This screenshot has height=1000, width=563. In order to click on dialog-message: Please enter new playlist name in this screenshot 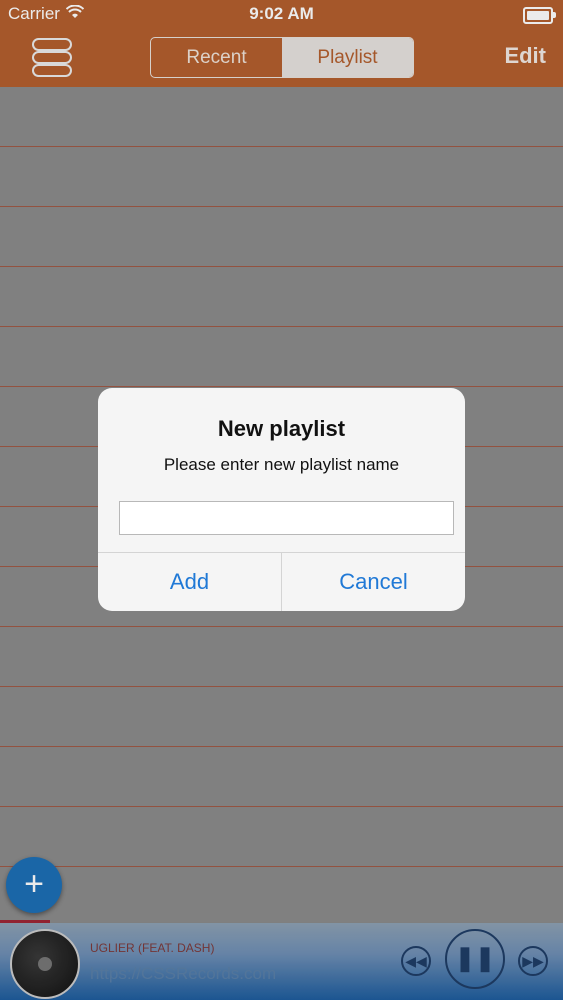, I will do `click(281, 464)`.